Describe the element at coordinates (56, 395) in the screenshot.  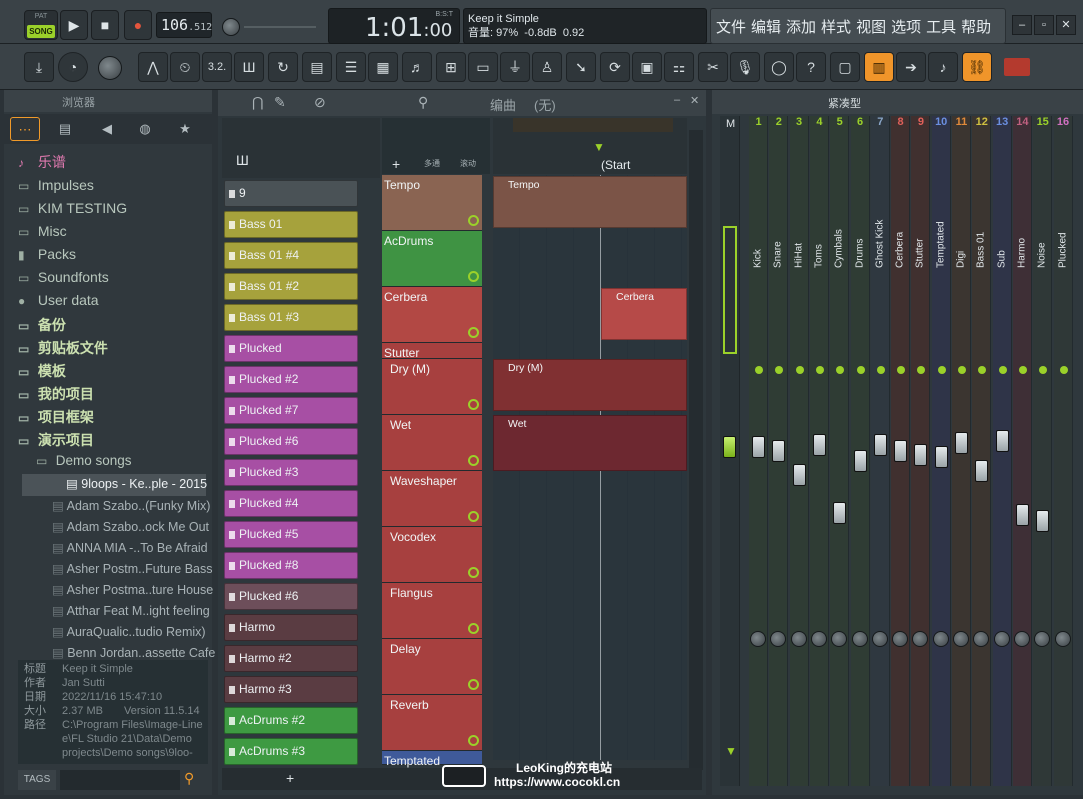
I see `browser-folder: ▭ 我的项目` at that location.